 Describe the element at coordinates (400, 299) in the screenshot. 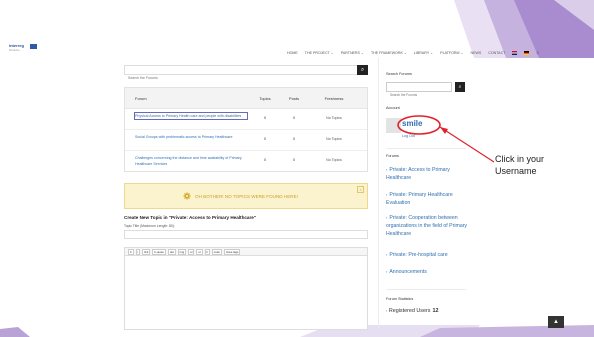

I see `forum-statistics-heading: Forum Statistics` at that location.